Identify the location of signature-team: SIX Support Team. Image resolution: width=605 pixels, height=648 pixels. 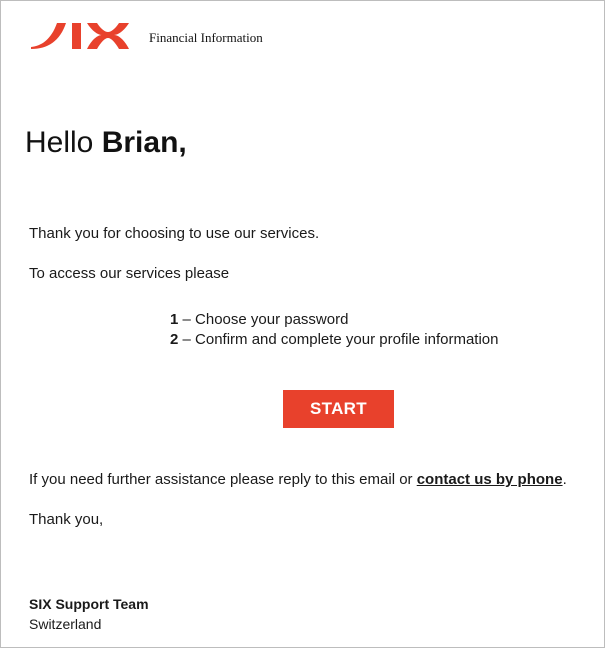
(89, 604).